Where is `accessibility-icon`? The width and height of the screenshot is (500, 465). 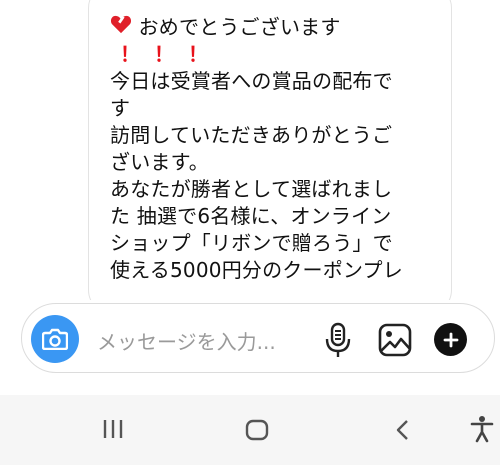
accessibility-icon is located at coordinates (482, 429).